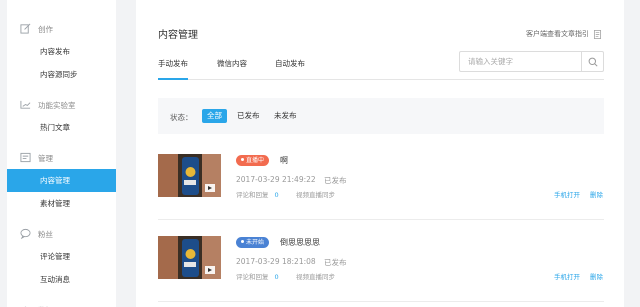 The width and height of the screenshot is (640, 307). What do you see at coordinates (61, 256) in the screenshot?
I see `sidebar-item-comment-manage: 评论管理` at bounding box center [61, 256].